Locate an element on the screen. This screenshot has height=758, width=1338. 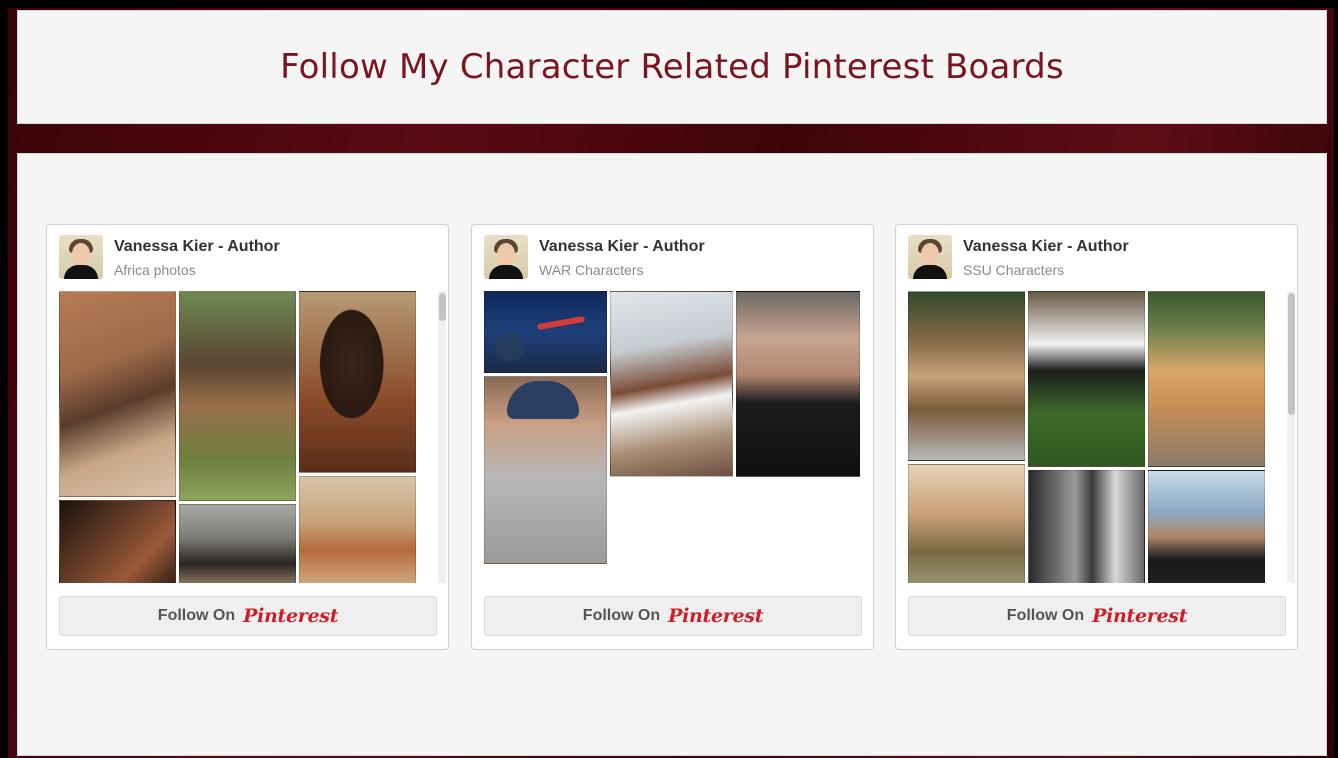
board-name: SSU Characters is located at coordinates (1013, 270).